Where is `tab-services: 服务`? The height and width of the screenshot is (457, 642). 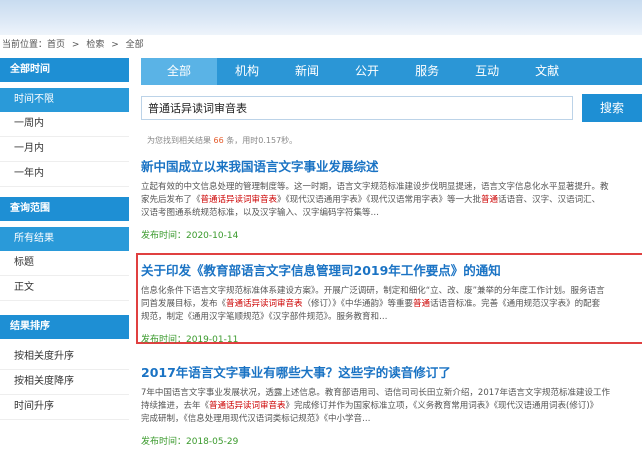 tab-services: 服务 is located at coordinates (427, 71).